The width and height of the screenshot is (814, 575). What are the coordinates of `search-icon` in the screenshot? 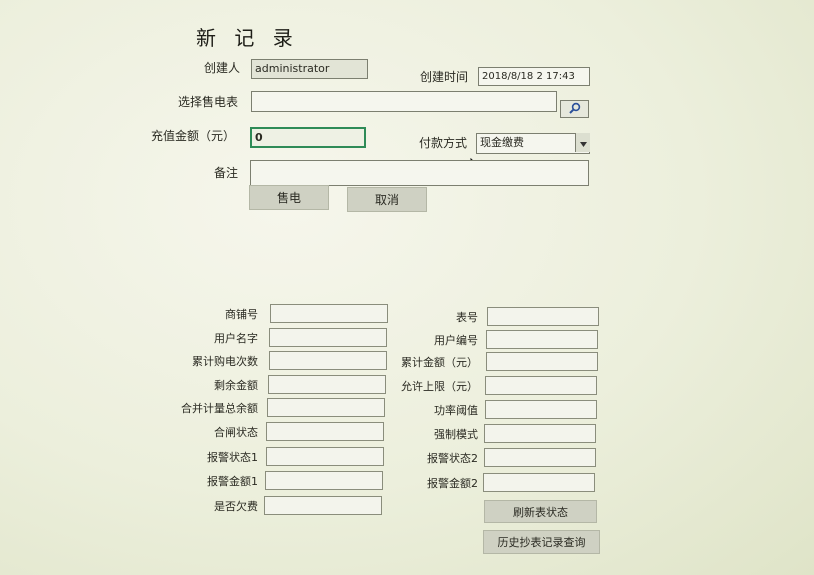 It's located at (575, 109).